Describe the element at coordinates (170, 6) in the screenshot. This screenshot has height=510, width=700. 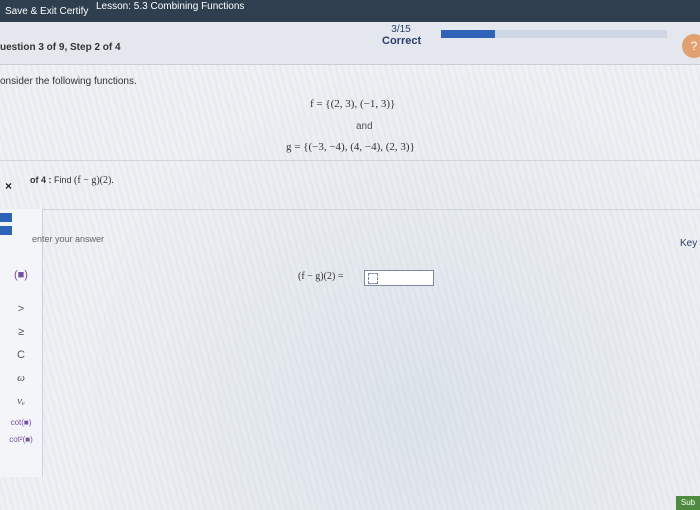
I see `lesson-title: Lesson: 5.3 Combining Functions` at that location.